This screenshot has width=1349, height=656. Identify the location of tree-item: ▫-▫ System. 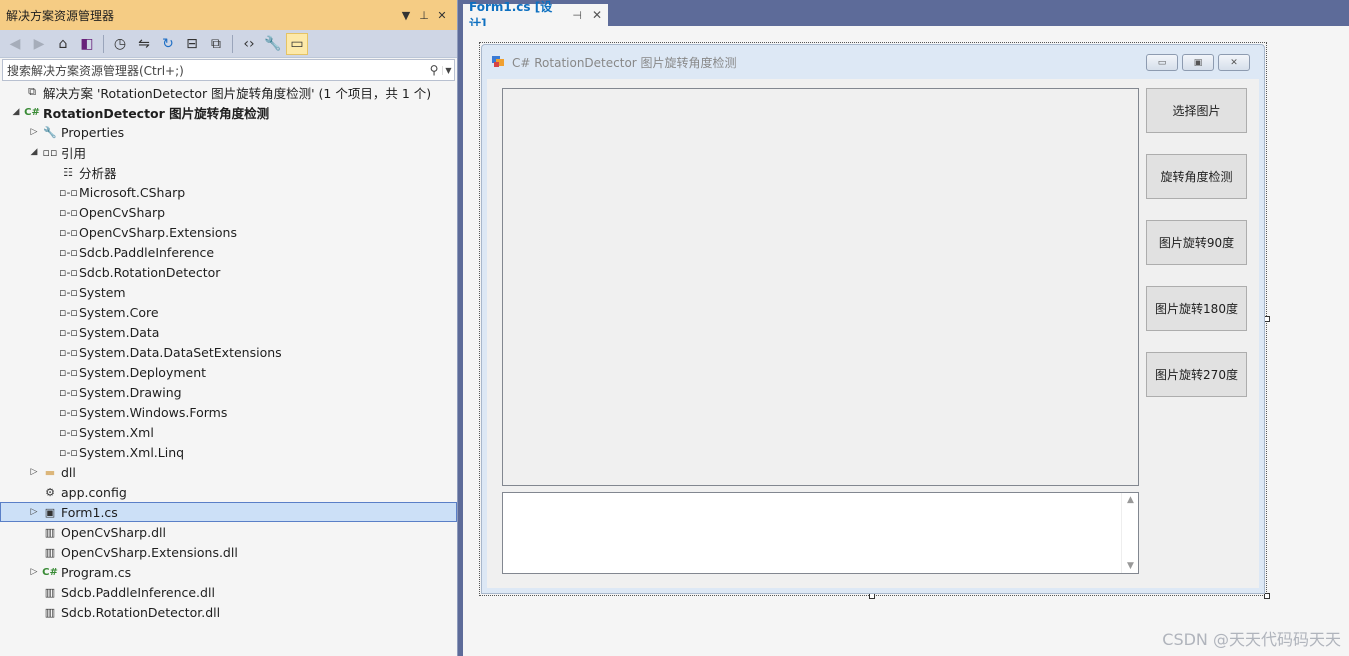
(228, 292).